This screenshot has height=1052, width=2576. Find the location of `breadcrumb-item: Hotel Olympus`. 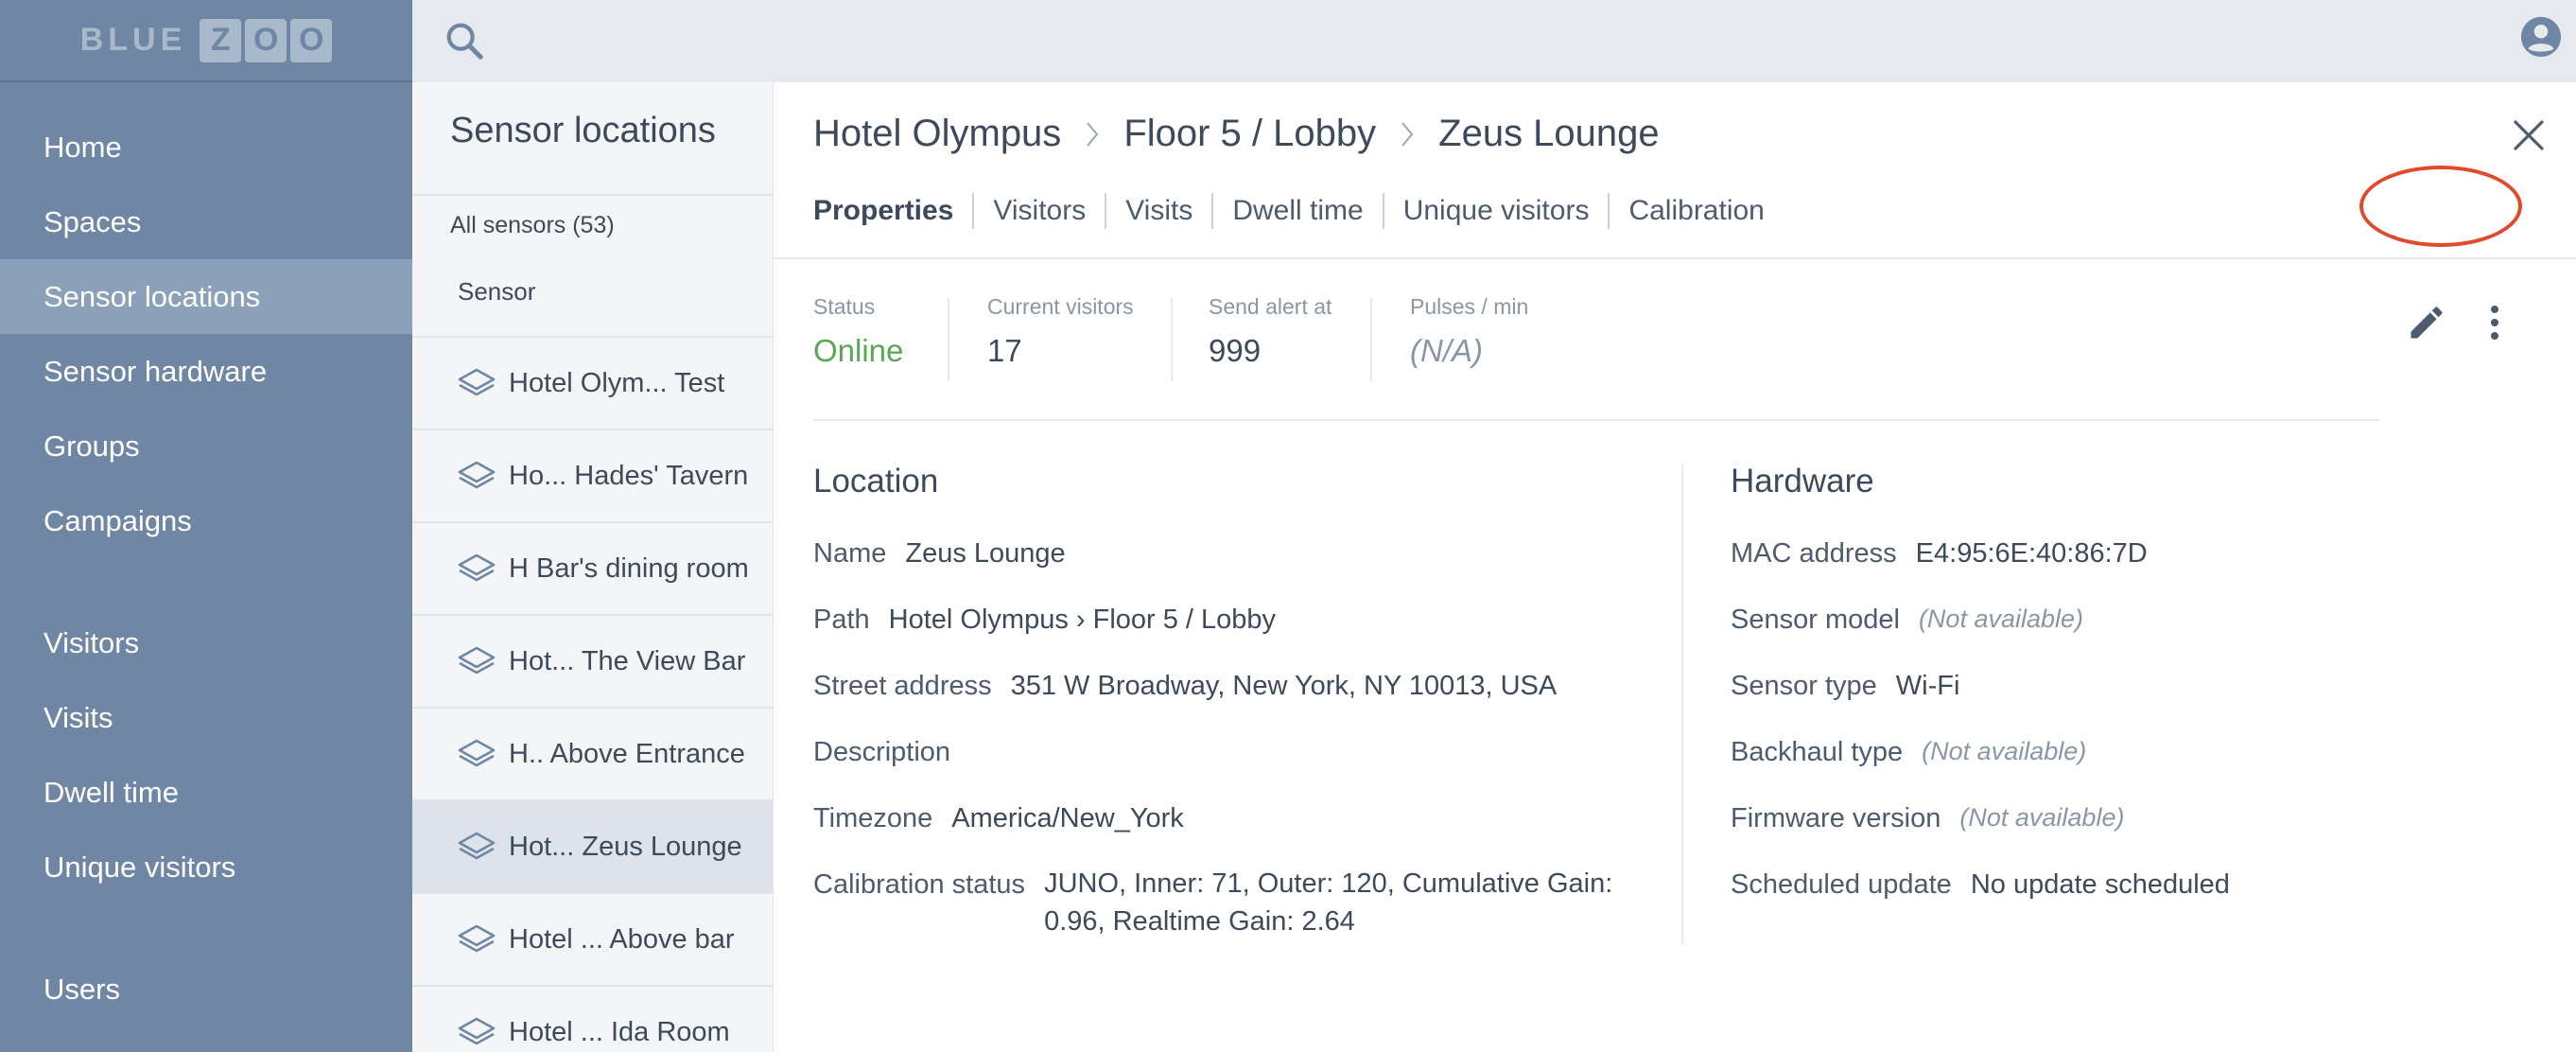

breadcrumb-item: Hotel Olympus is located at coordinates (937, 134).